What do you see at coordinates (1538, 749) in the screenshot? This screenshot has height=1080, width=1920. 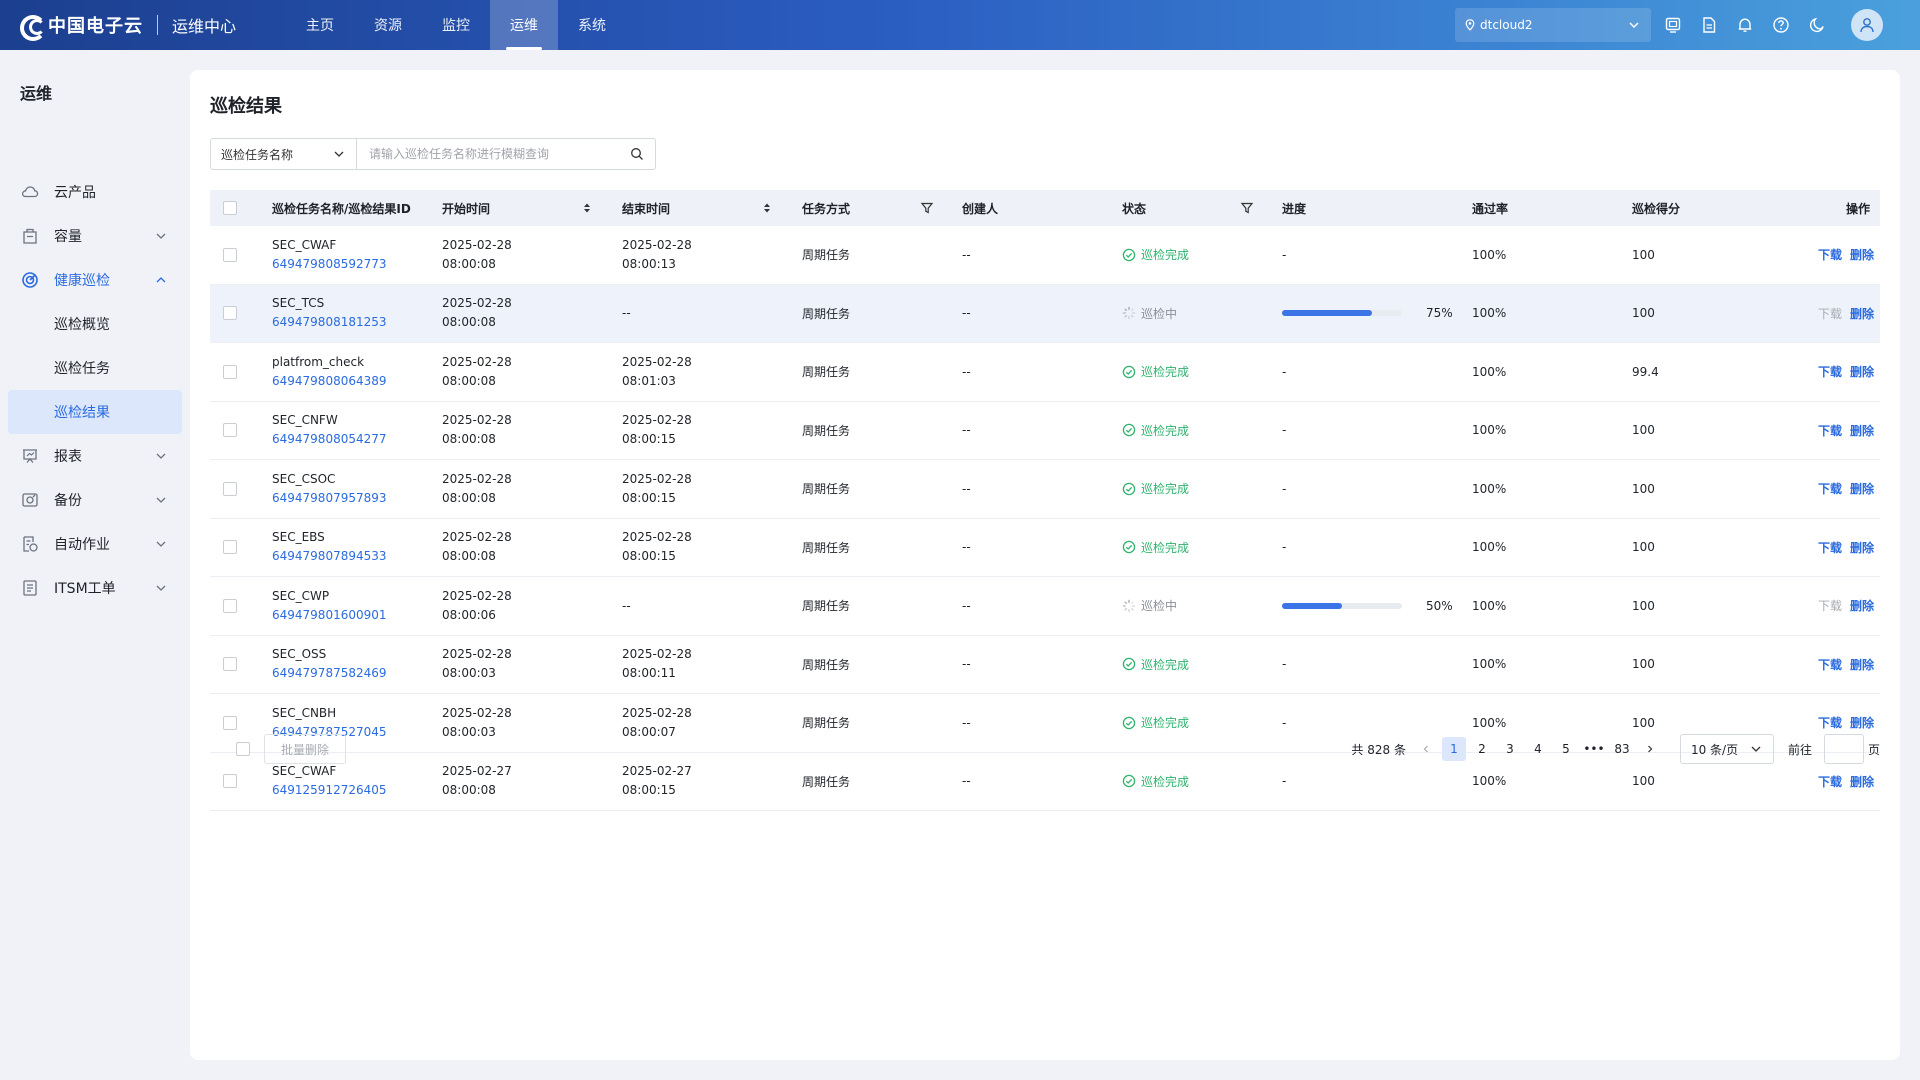 I see `page-number-button: 4` at bounding box center [1538, 749].